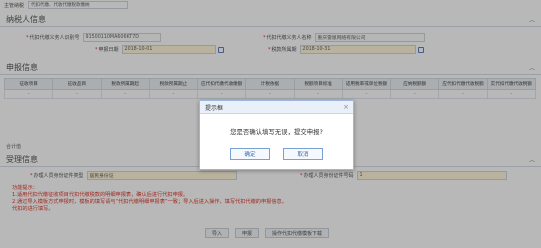 This screenshot has width=541, height=248. I want to click on confirm-dialog: 提示框 × 您是否确认填写无误，提交申报? 确定 取消, so click(276, 135).